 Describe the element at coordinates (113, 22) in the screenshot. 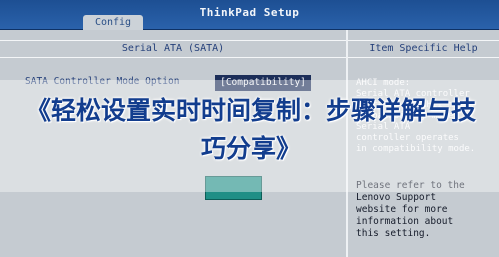

I see `tab-config: Config` at that location.